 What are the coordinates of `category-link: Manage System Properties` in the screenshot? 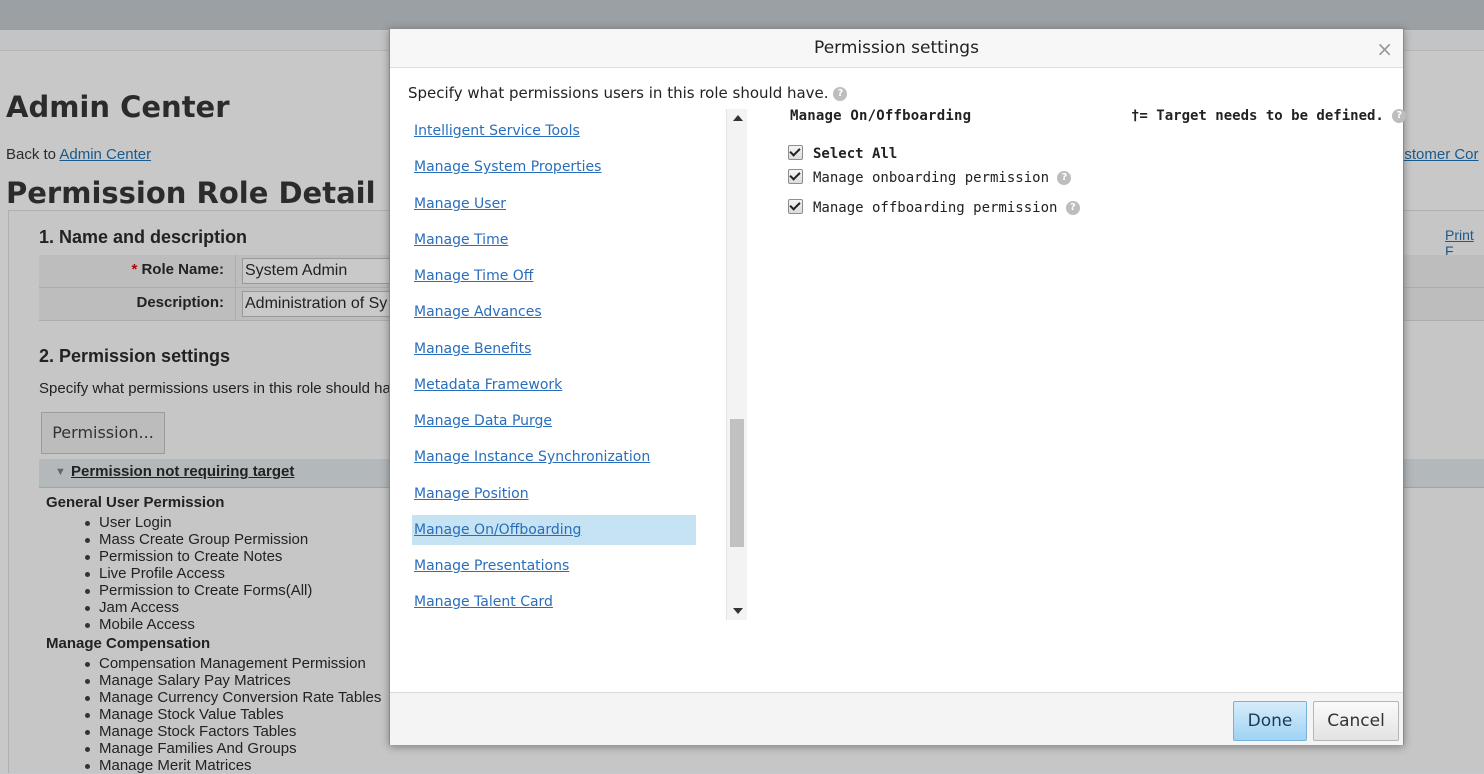 It's located at (554, 167).